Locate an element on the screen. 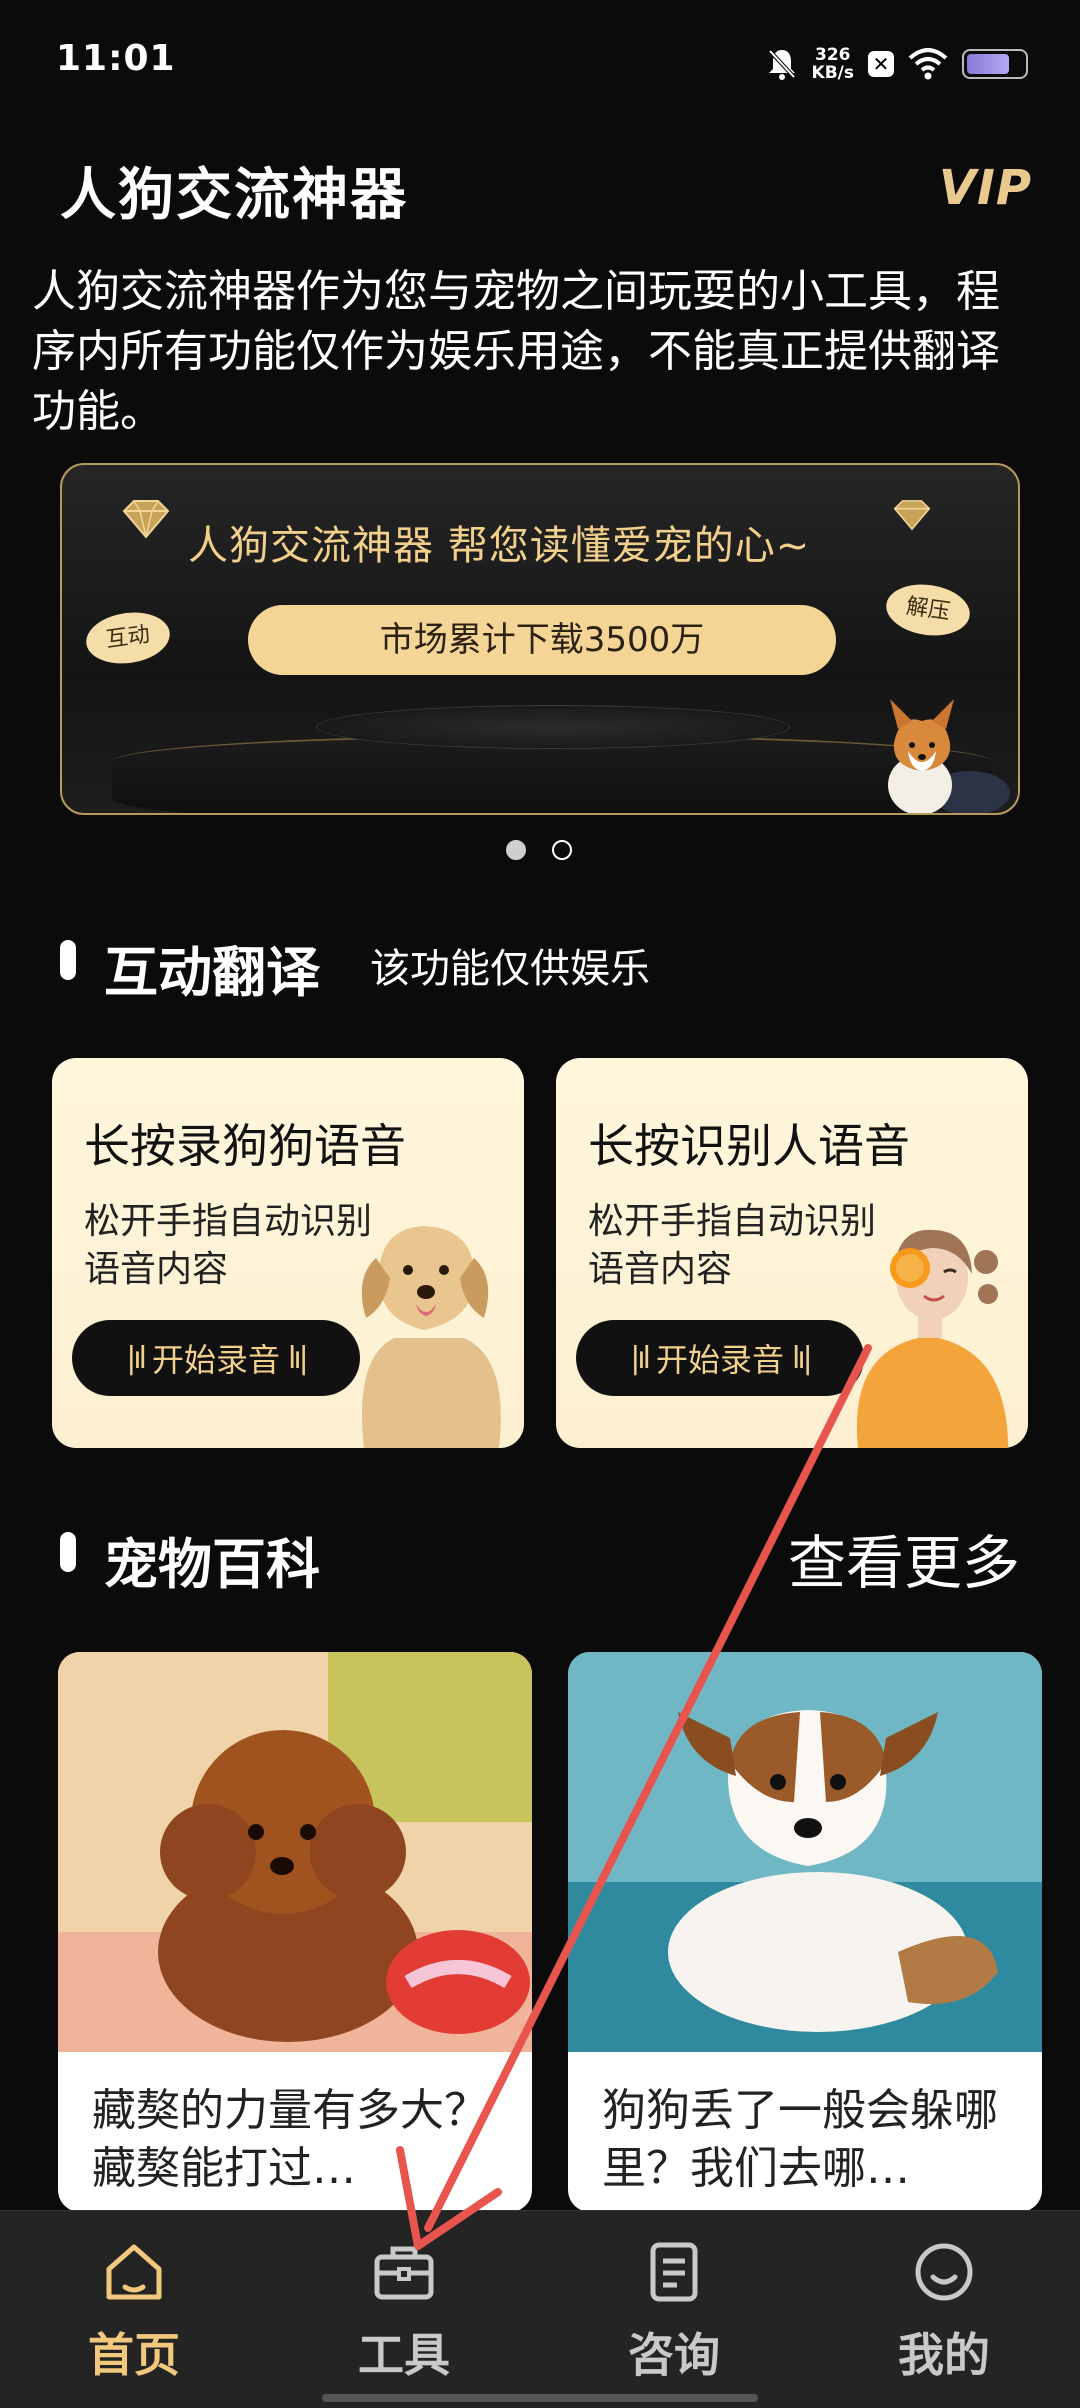 Image resolution: width=1080 pixels, height=2408 pixels. jack-russell-image is located at coordinates (805, 1852).